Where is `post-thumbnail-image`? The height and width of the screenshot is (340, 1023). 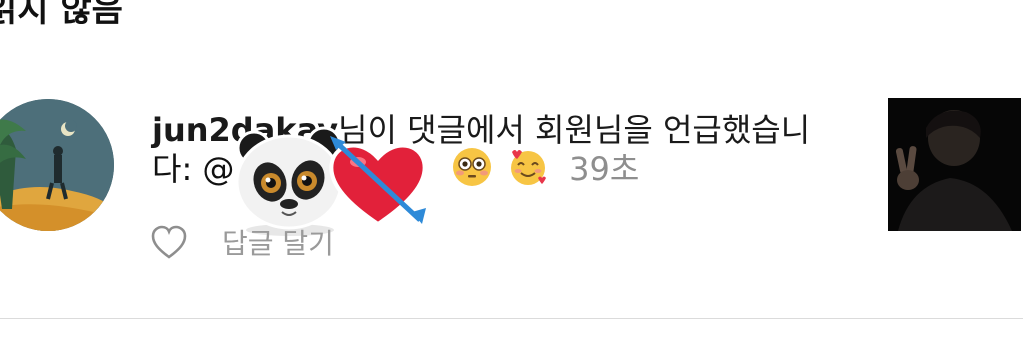 post-thumbnail-image is located at coordinates (954, 164).